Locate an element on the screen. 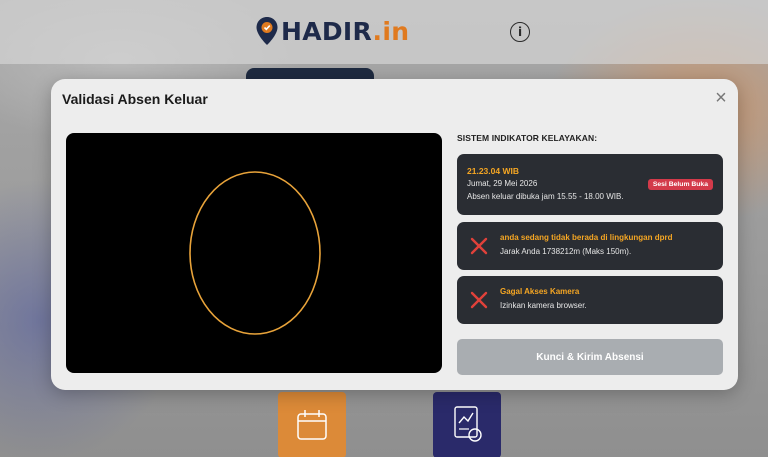 The height and width of the screenshot is (457, 768). face-guide-oval is located at coordinates (255, 253).